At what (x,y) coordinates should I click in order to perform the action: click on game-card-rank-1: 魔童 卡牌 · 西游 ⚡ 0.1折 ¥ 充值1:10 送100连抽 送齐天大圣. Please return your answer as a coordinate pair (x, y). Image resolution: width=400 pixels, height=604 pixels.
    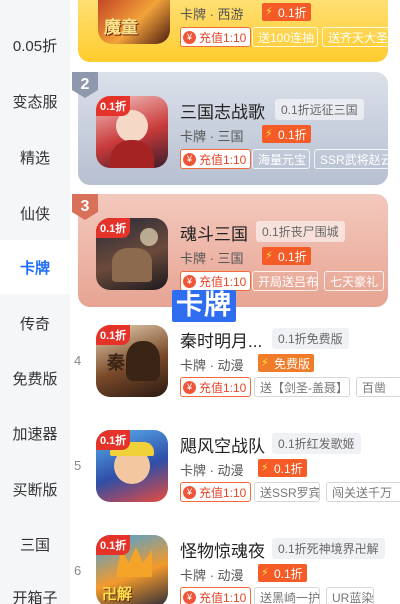
    Looking at the image, I should click on (233, 31).